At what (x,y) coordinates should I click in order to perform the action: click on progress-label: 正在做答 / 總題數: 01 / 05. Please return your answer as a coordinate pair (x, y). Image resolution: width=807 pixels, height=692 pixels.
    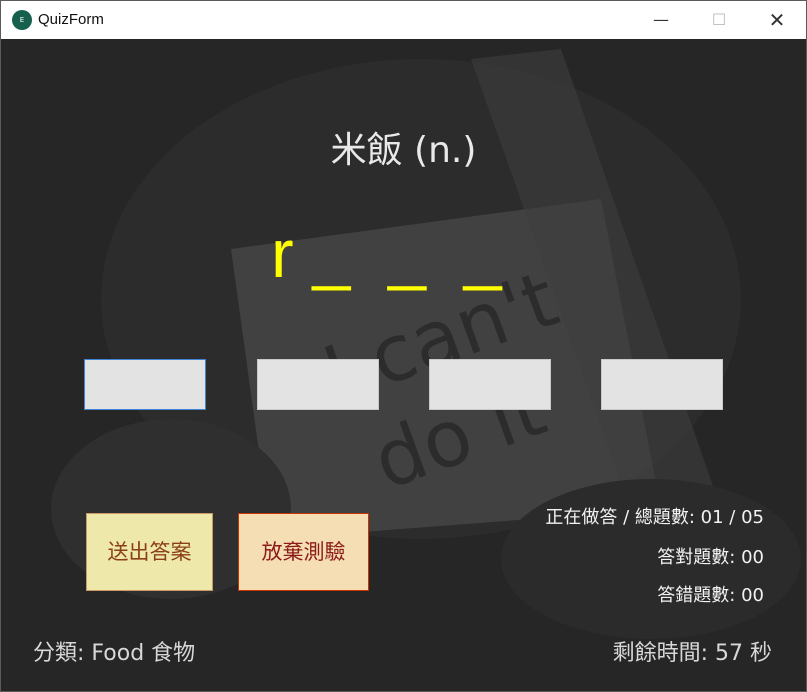
    Looking at the image, I should click on (654, 517).